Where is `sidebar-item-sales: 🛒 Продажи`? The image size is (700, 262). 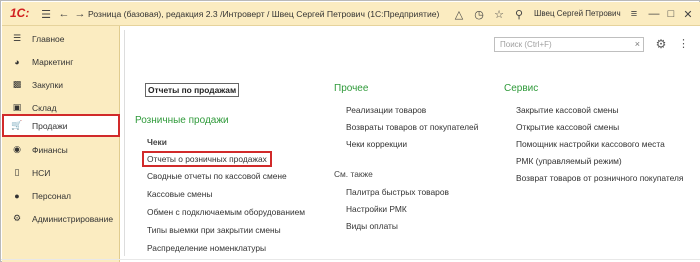
sidebar-item-sales: 🛒 Продажи is located at coordinates (61, 125).